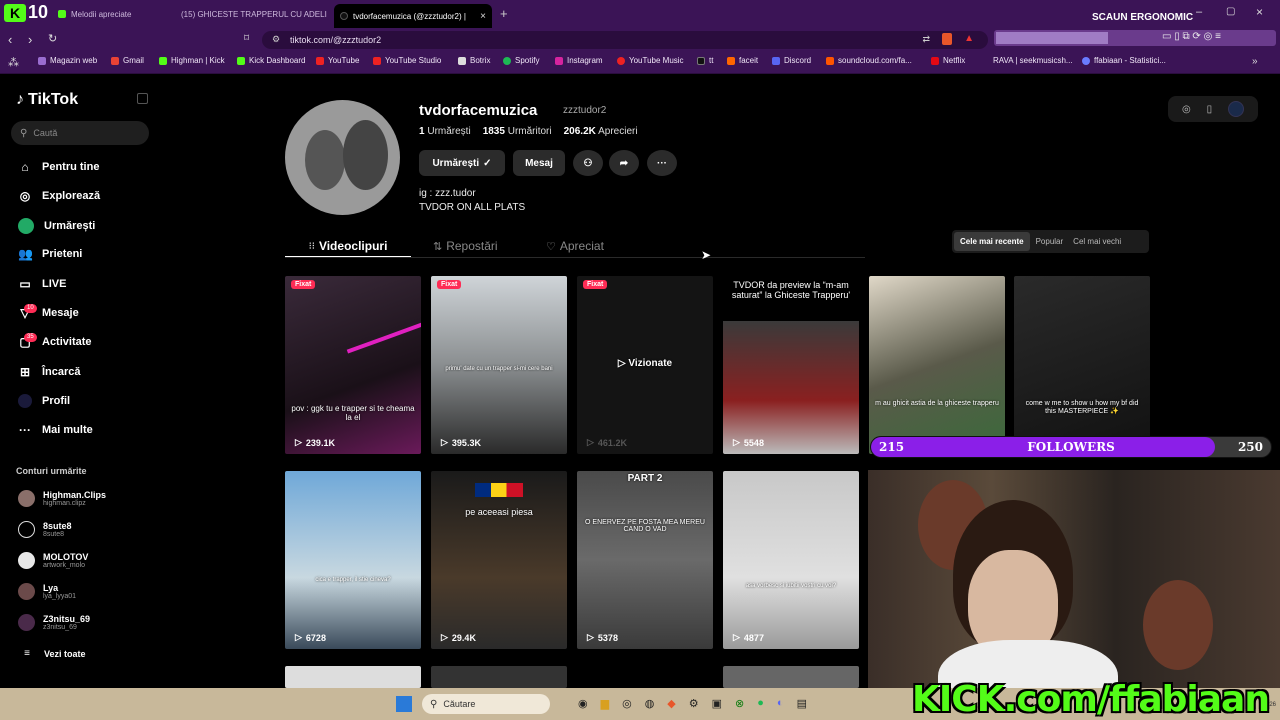  Describe the element at coordinates (662, 163) in the screenshot. I see `more-options-button: ···` at that location.